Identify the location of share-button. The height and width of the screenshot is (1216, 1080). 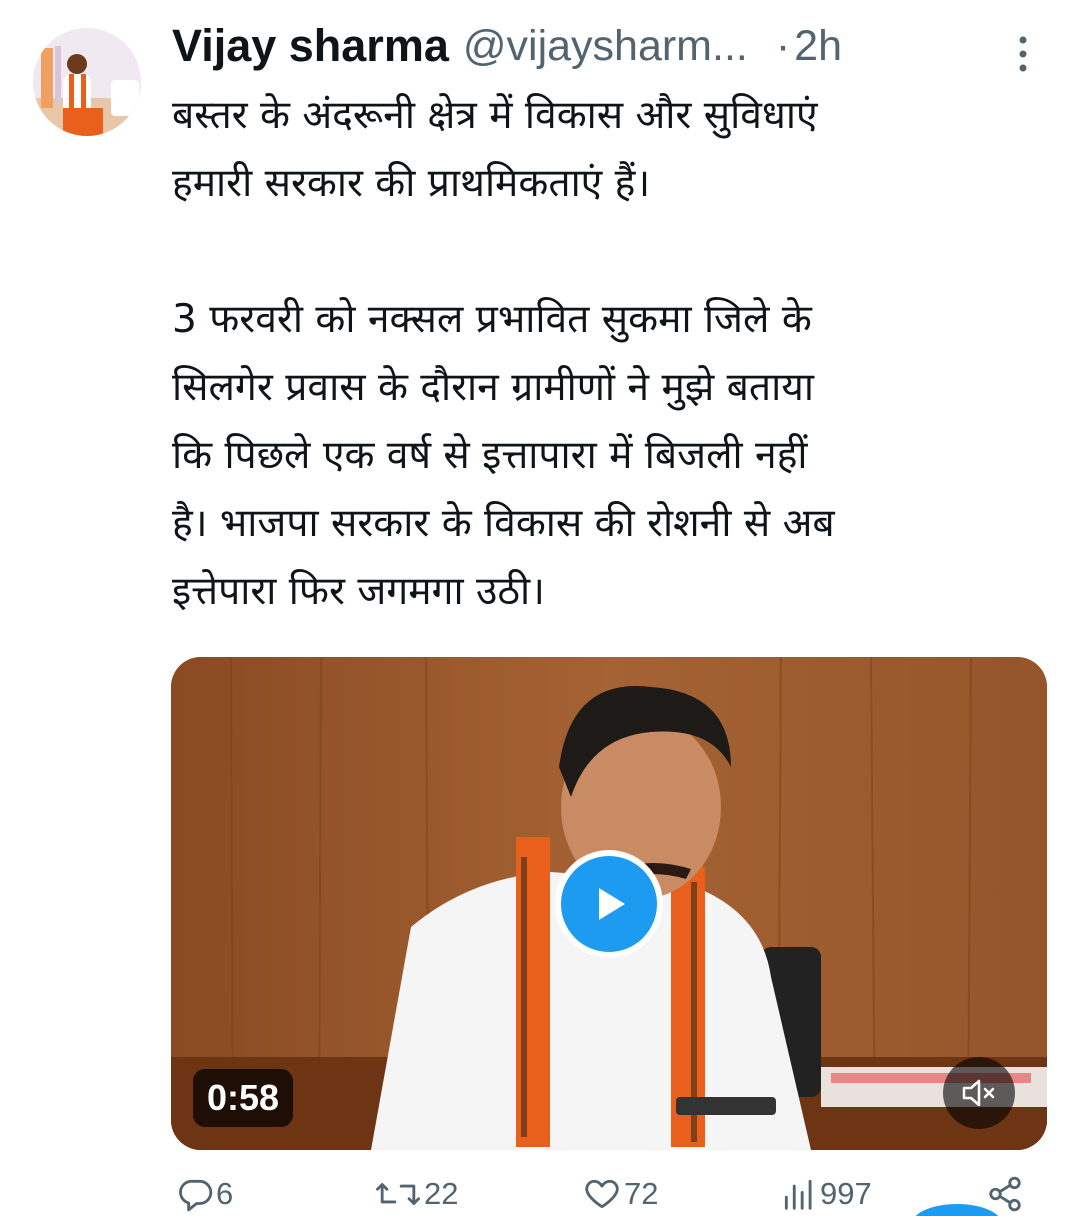
(1005, 1194).